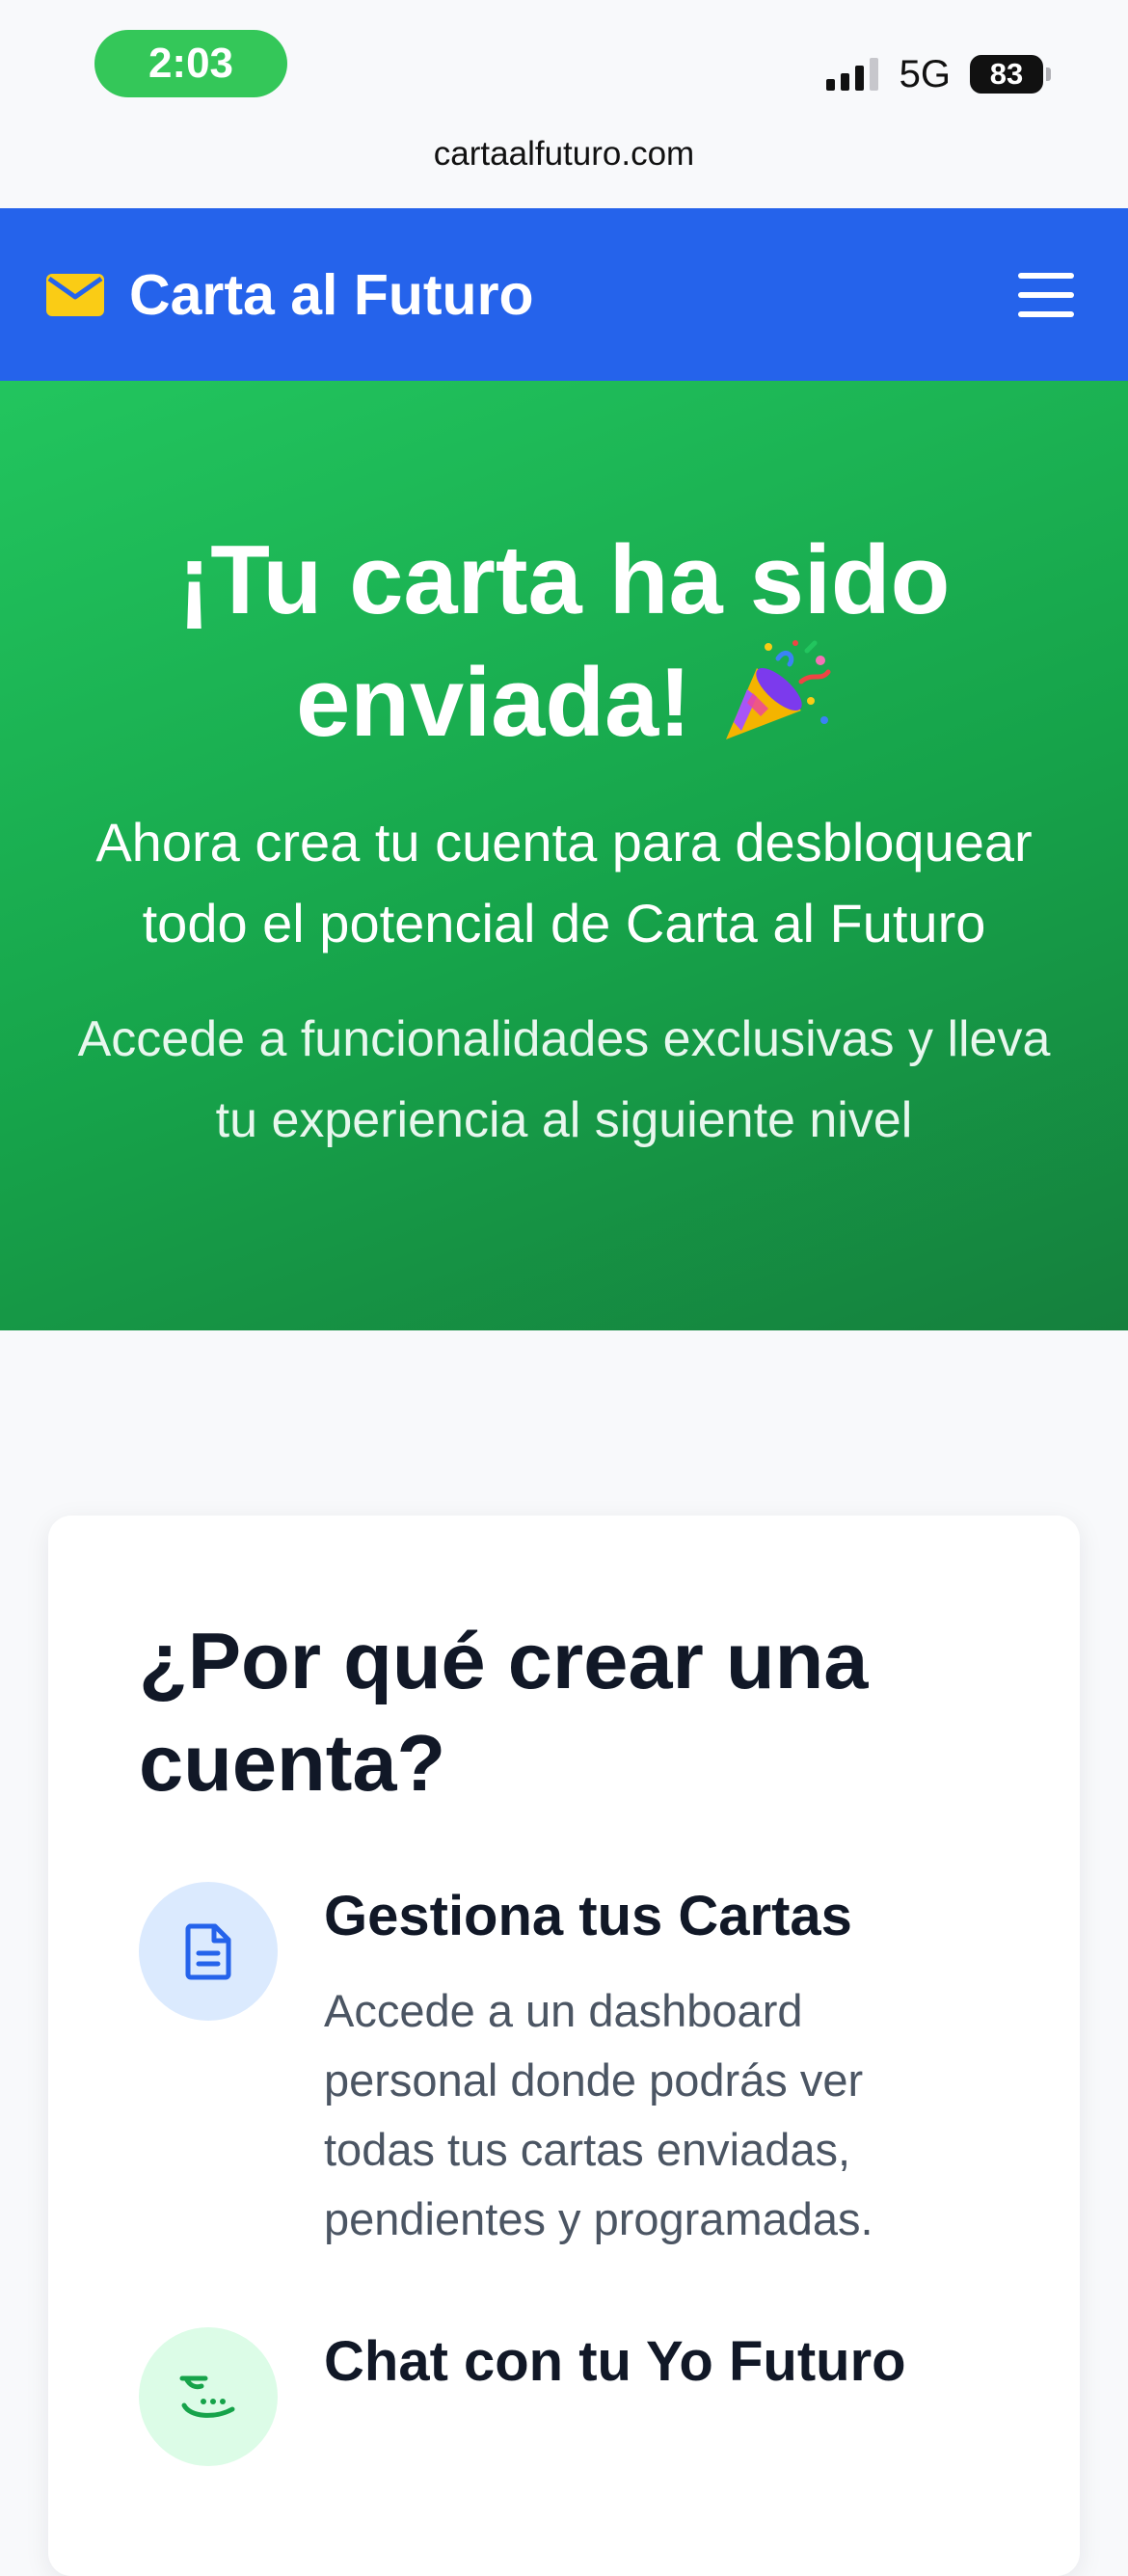 This screenshot has width=1128, height=2576. Describe the element at coordinates (632, 2397) in the screenshot. I see `feature-body: Chat con tu Yo Futuro` at that location.